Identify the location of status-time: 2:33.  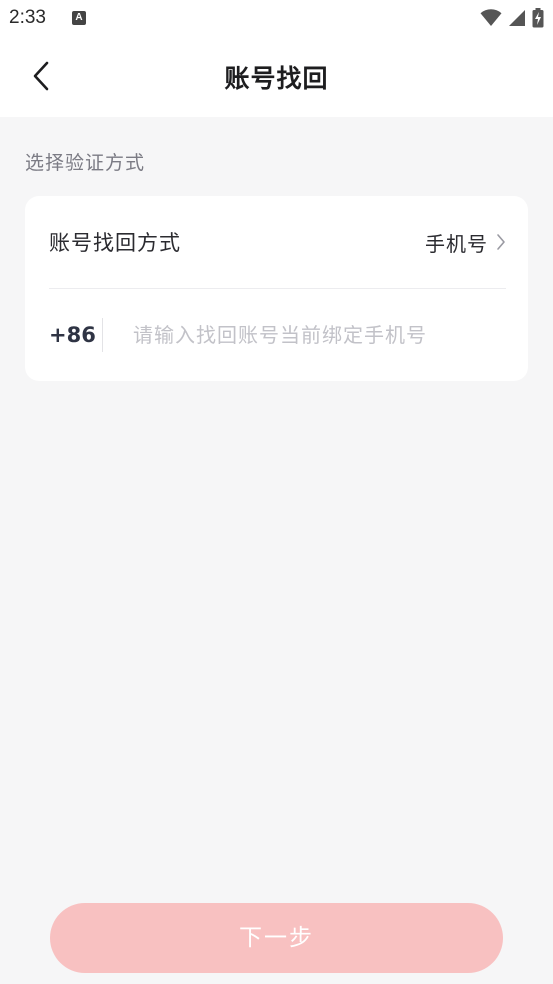
(27, 17).